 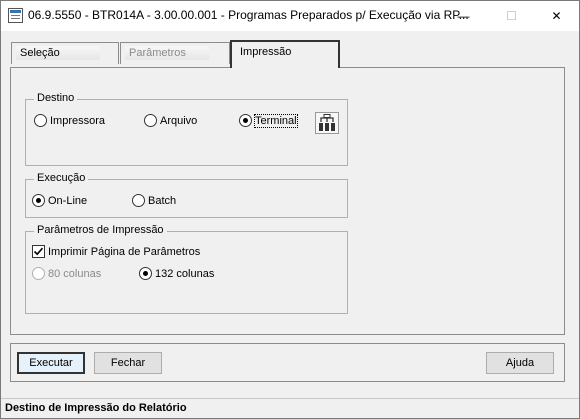 What do you see at coordinates (145, 273) in the screenshot?
I see `radio-132-colunas-indicator` at bounding box center [145, 273].